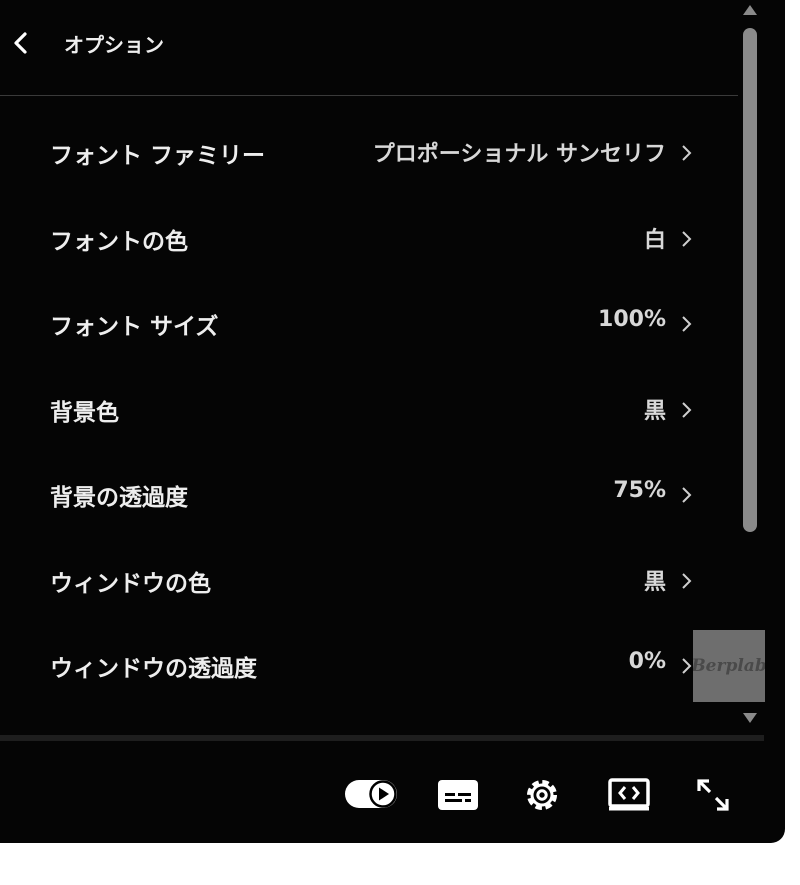  I want to click on panel-title: オプション, so click(114, 45).